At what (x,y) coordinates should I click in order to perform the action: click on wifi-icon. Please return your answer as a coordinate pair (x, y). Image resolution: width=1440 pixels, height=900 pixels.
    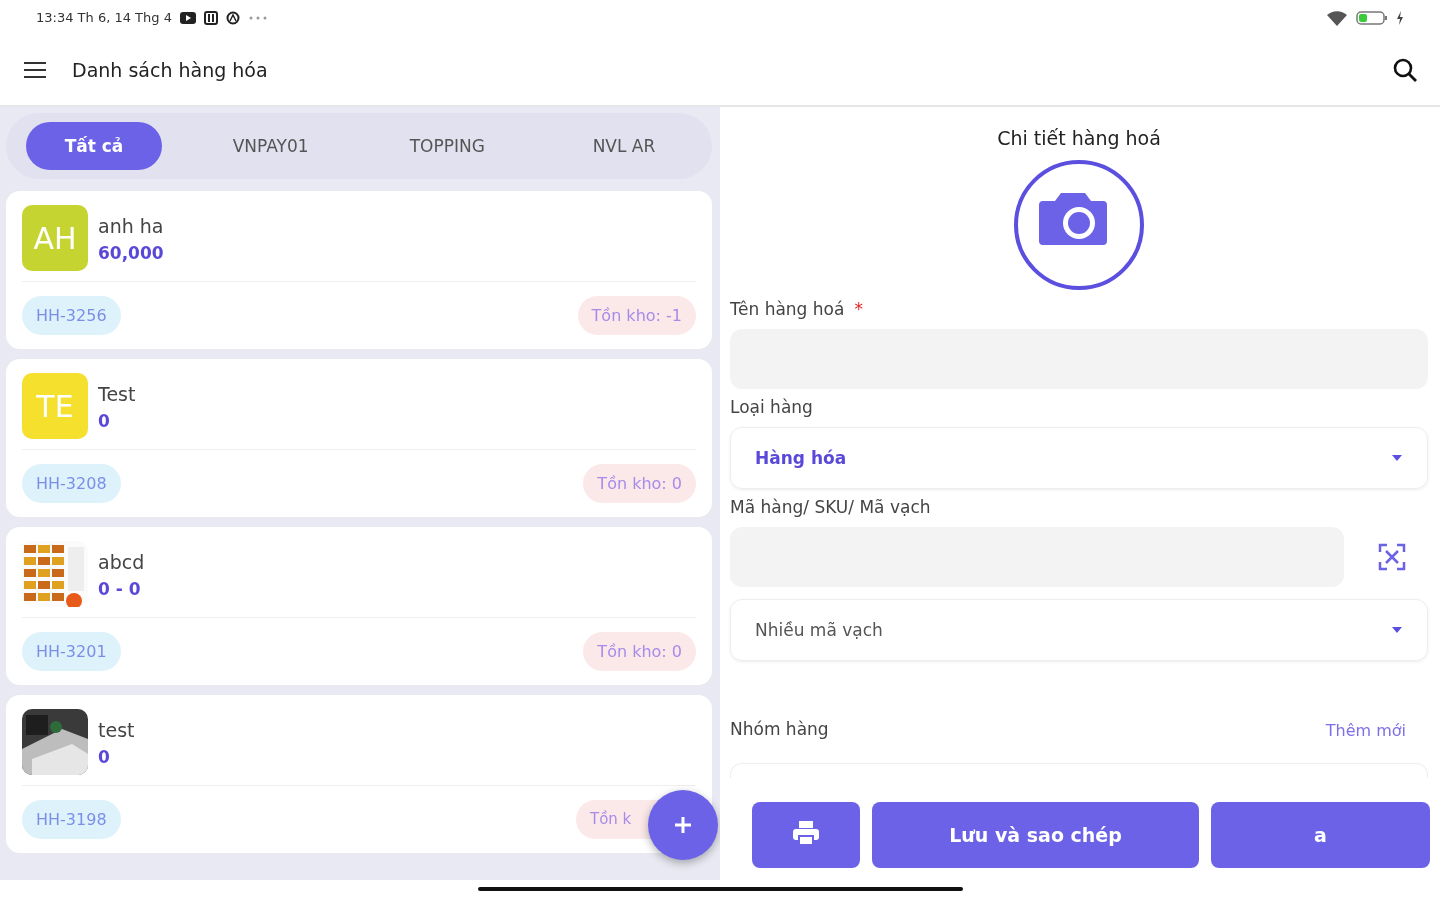
    Looking at the image, I should click on (1337, 17).